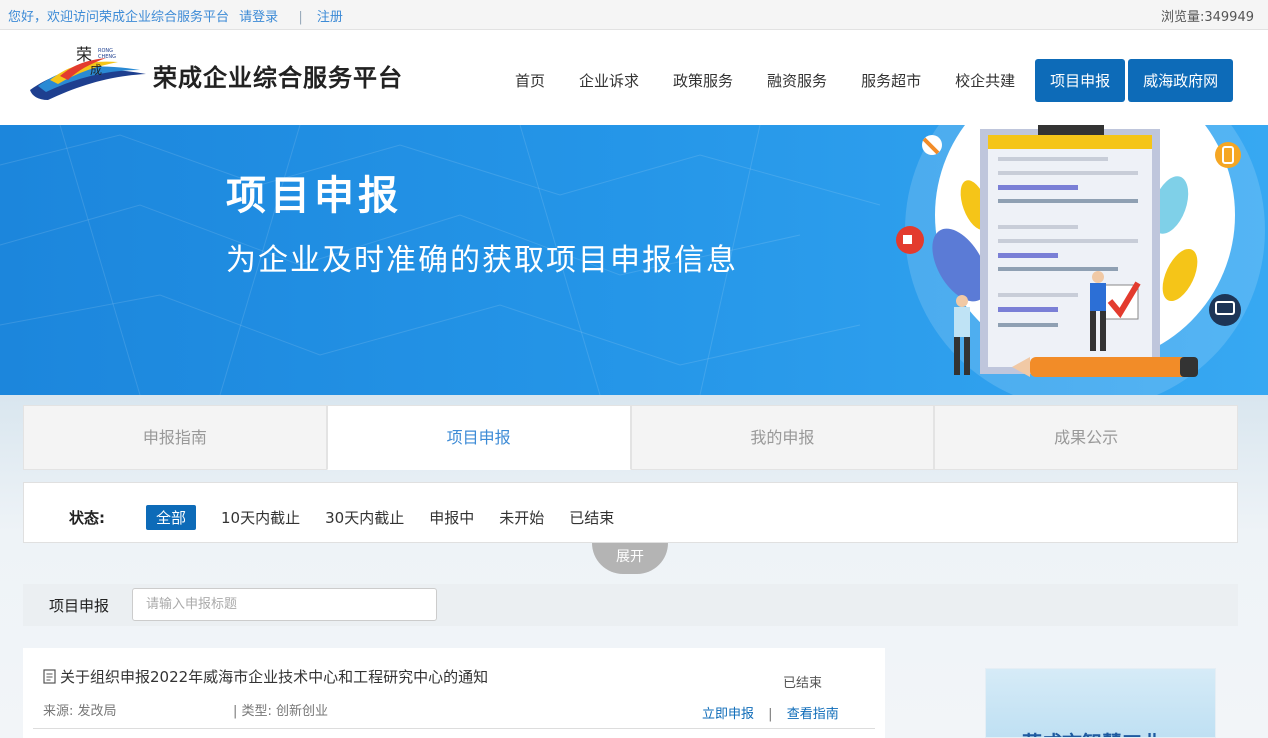 The width and height of the screenshot is (1268, 738). What do you see at coordinates (891, 80) in the screenshot?
I see `nav-item-service-market: 服务超市` at bounding box center [891, 80].